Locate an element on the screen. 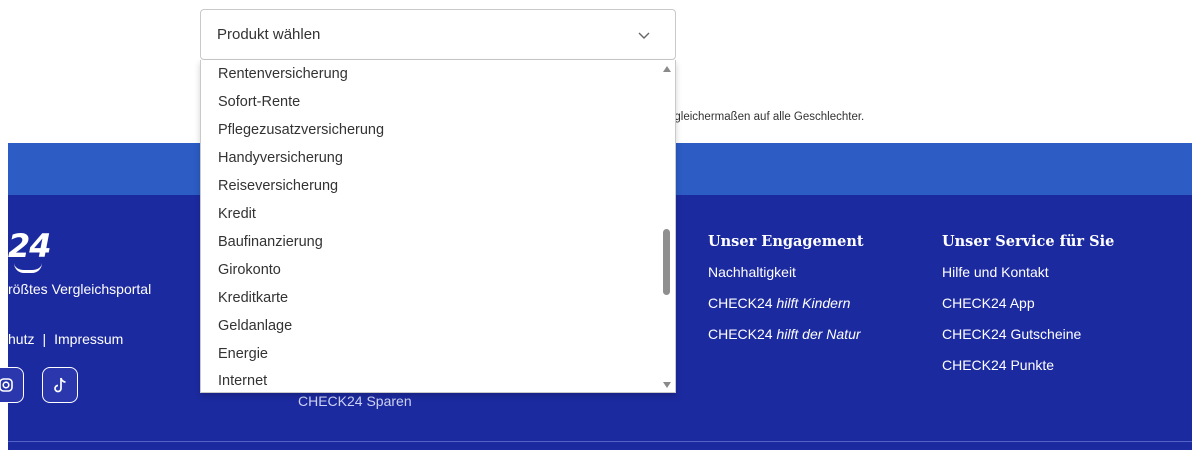  datenschutz-link: hutz is located at coordinates (21, 339).